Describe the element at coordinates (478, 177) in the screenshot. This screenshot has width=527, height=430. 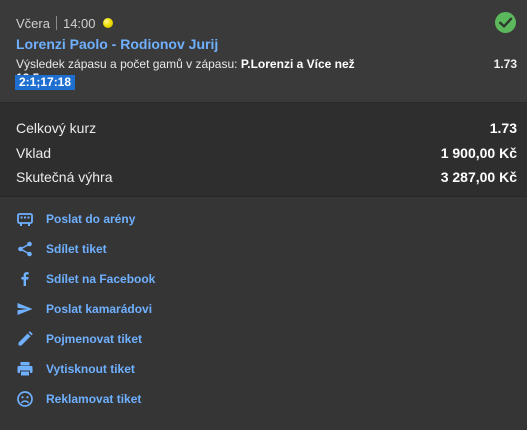
I see `win-value: 3 287,00 Kč` at that location.